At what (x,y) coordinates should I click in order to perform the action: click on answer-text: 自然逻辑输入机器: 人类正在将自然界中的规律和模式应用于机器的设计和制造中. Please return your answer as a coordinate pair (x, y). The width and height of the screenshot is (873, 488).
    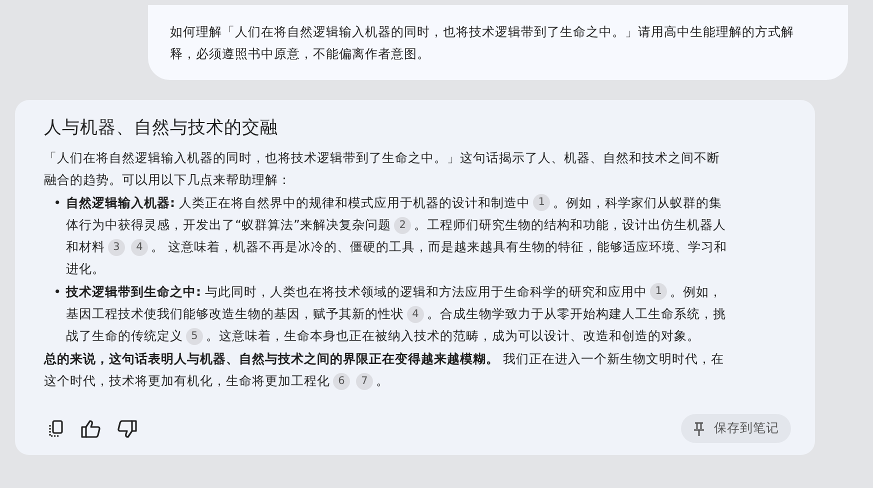
    Looking at the image, I should click on (298, 203).